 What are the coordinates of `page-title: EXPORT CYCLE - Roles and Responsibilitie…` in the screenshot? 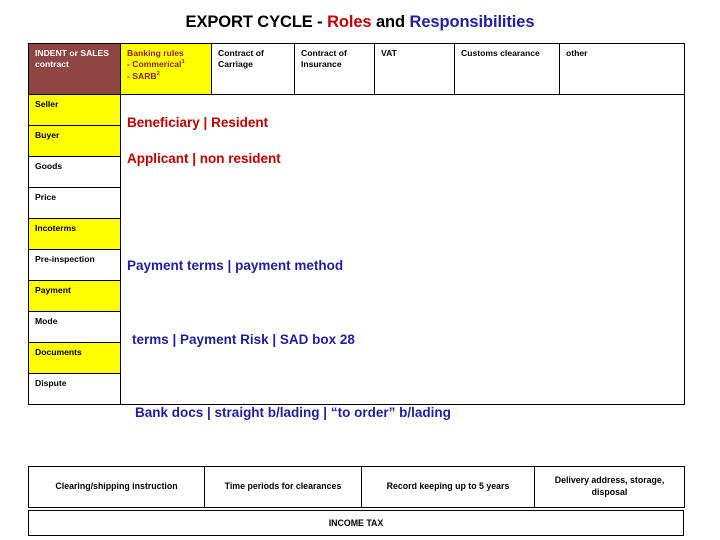 It's located at (360, 22).